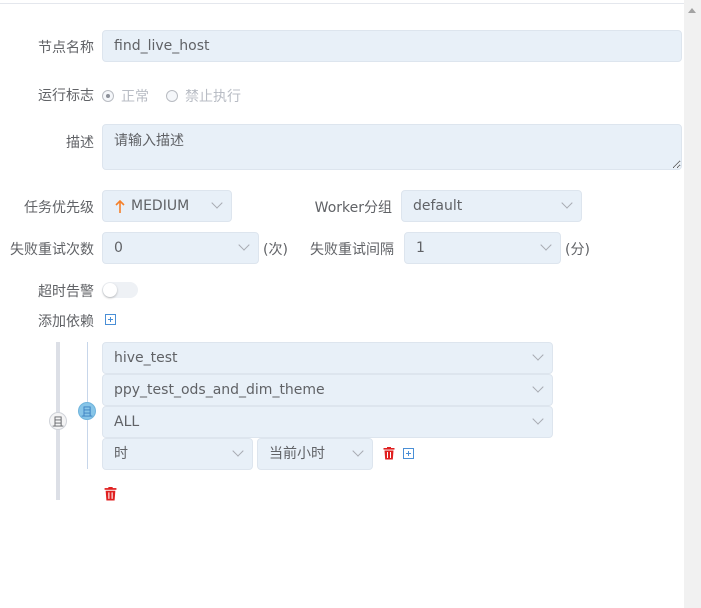  Describe the element at coordinates (420, 248) in the screenshot. I see `retry-interval-value: 1` at that location.